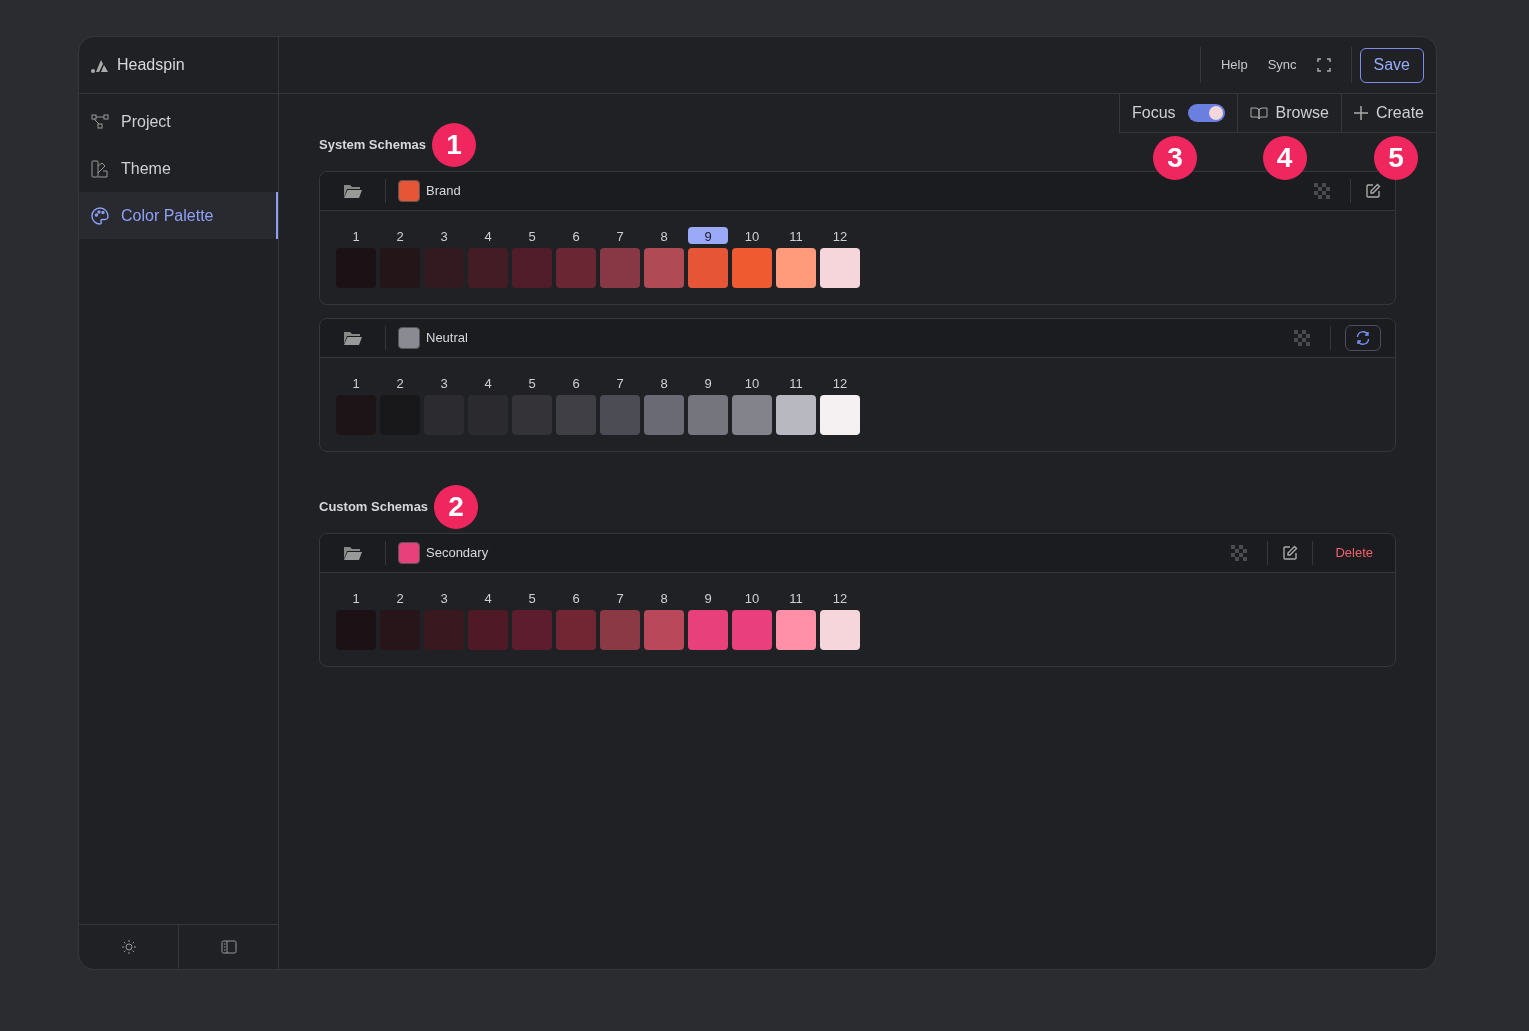 The width and height of the screenshot is (1529, 1031). I want to click on schema-name: Brand, so click(443, 191).